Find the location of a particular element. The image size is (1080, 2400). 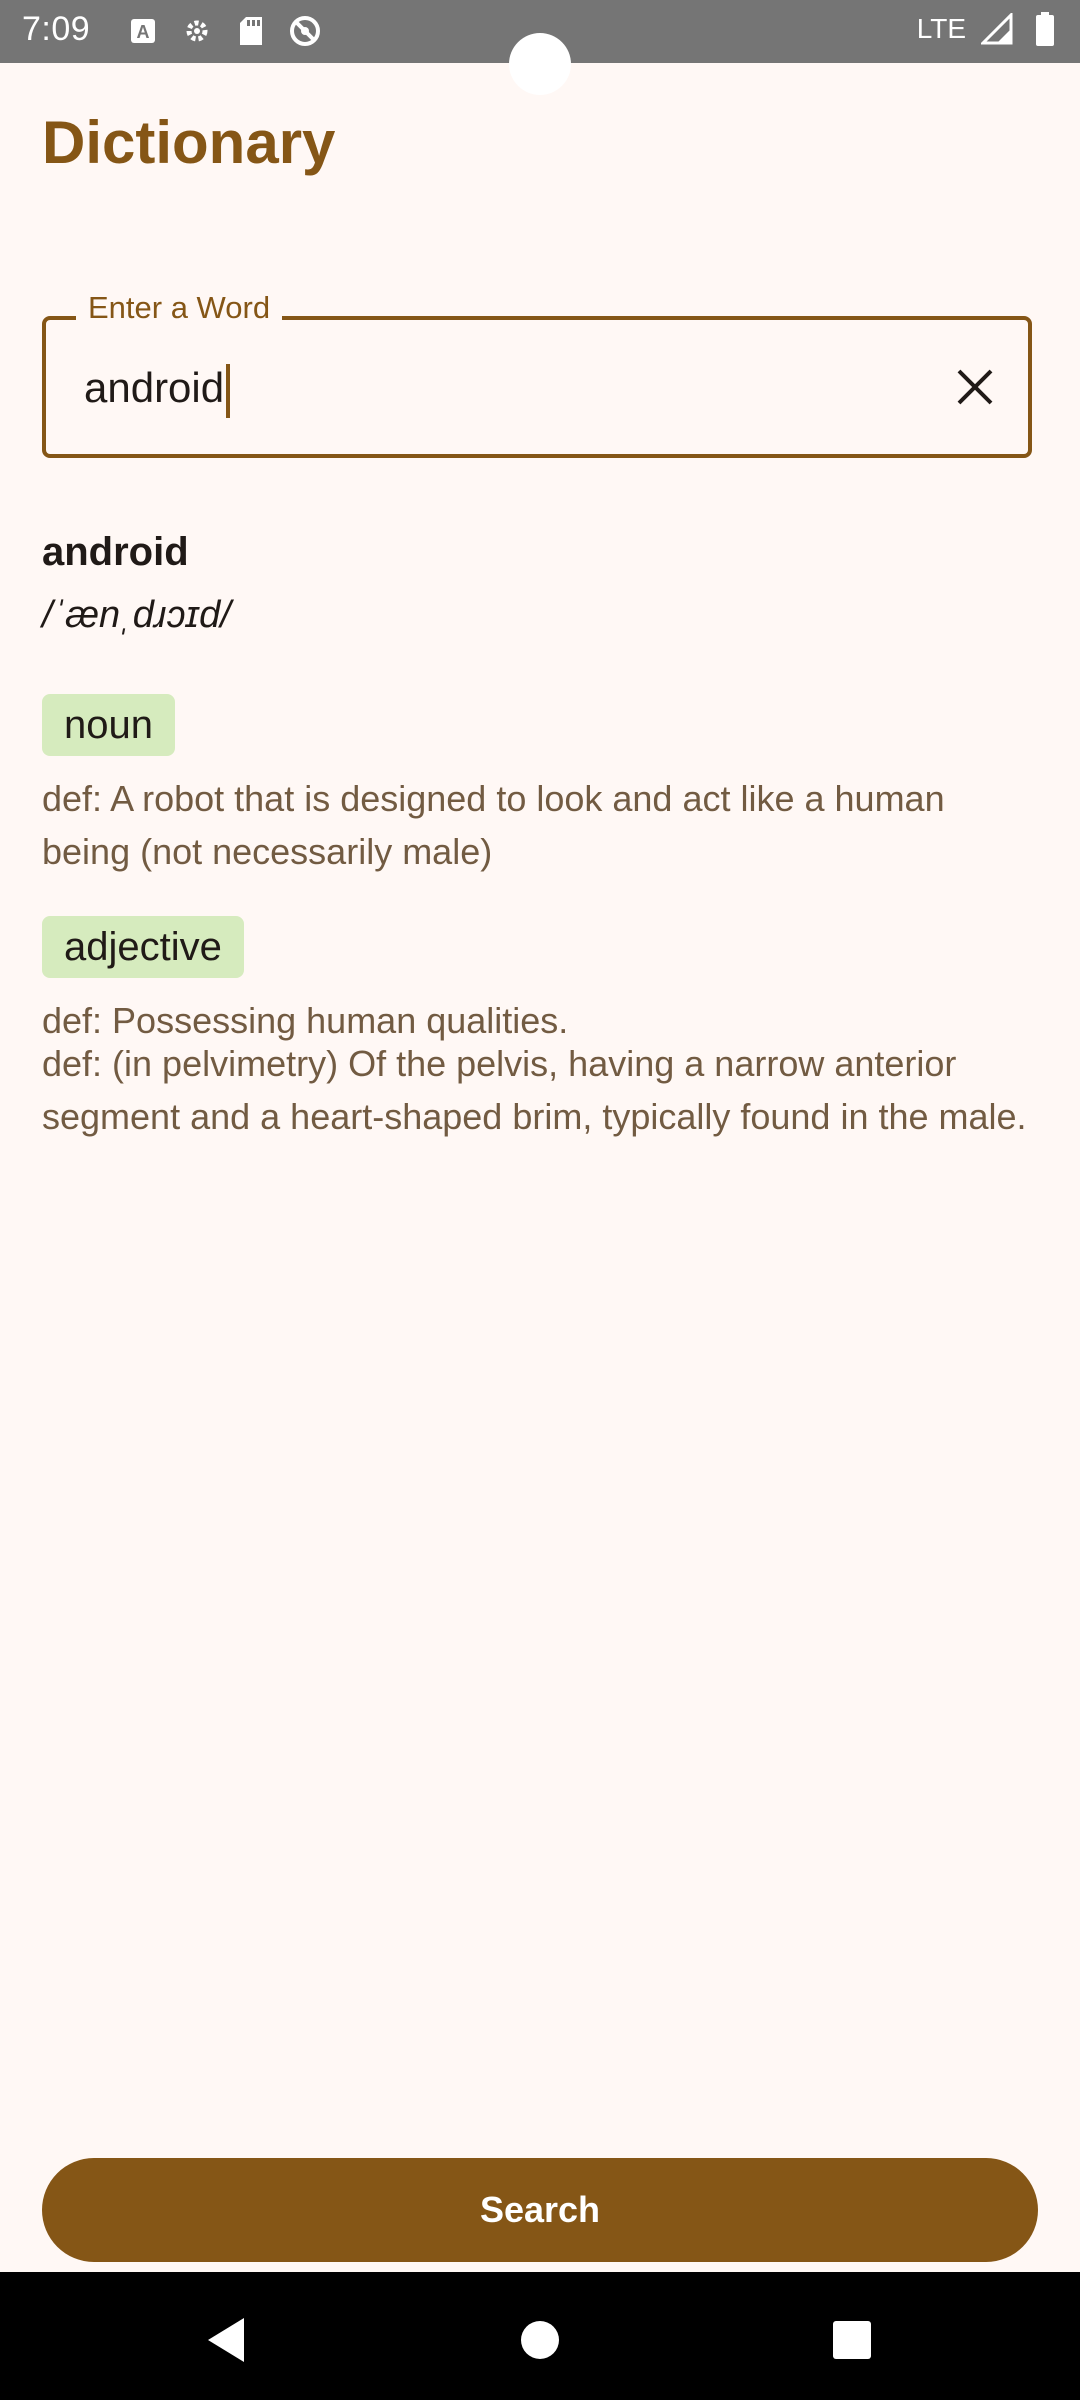

result-word: android is located at coordinates (115, 552).